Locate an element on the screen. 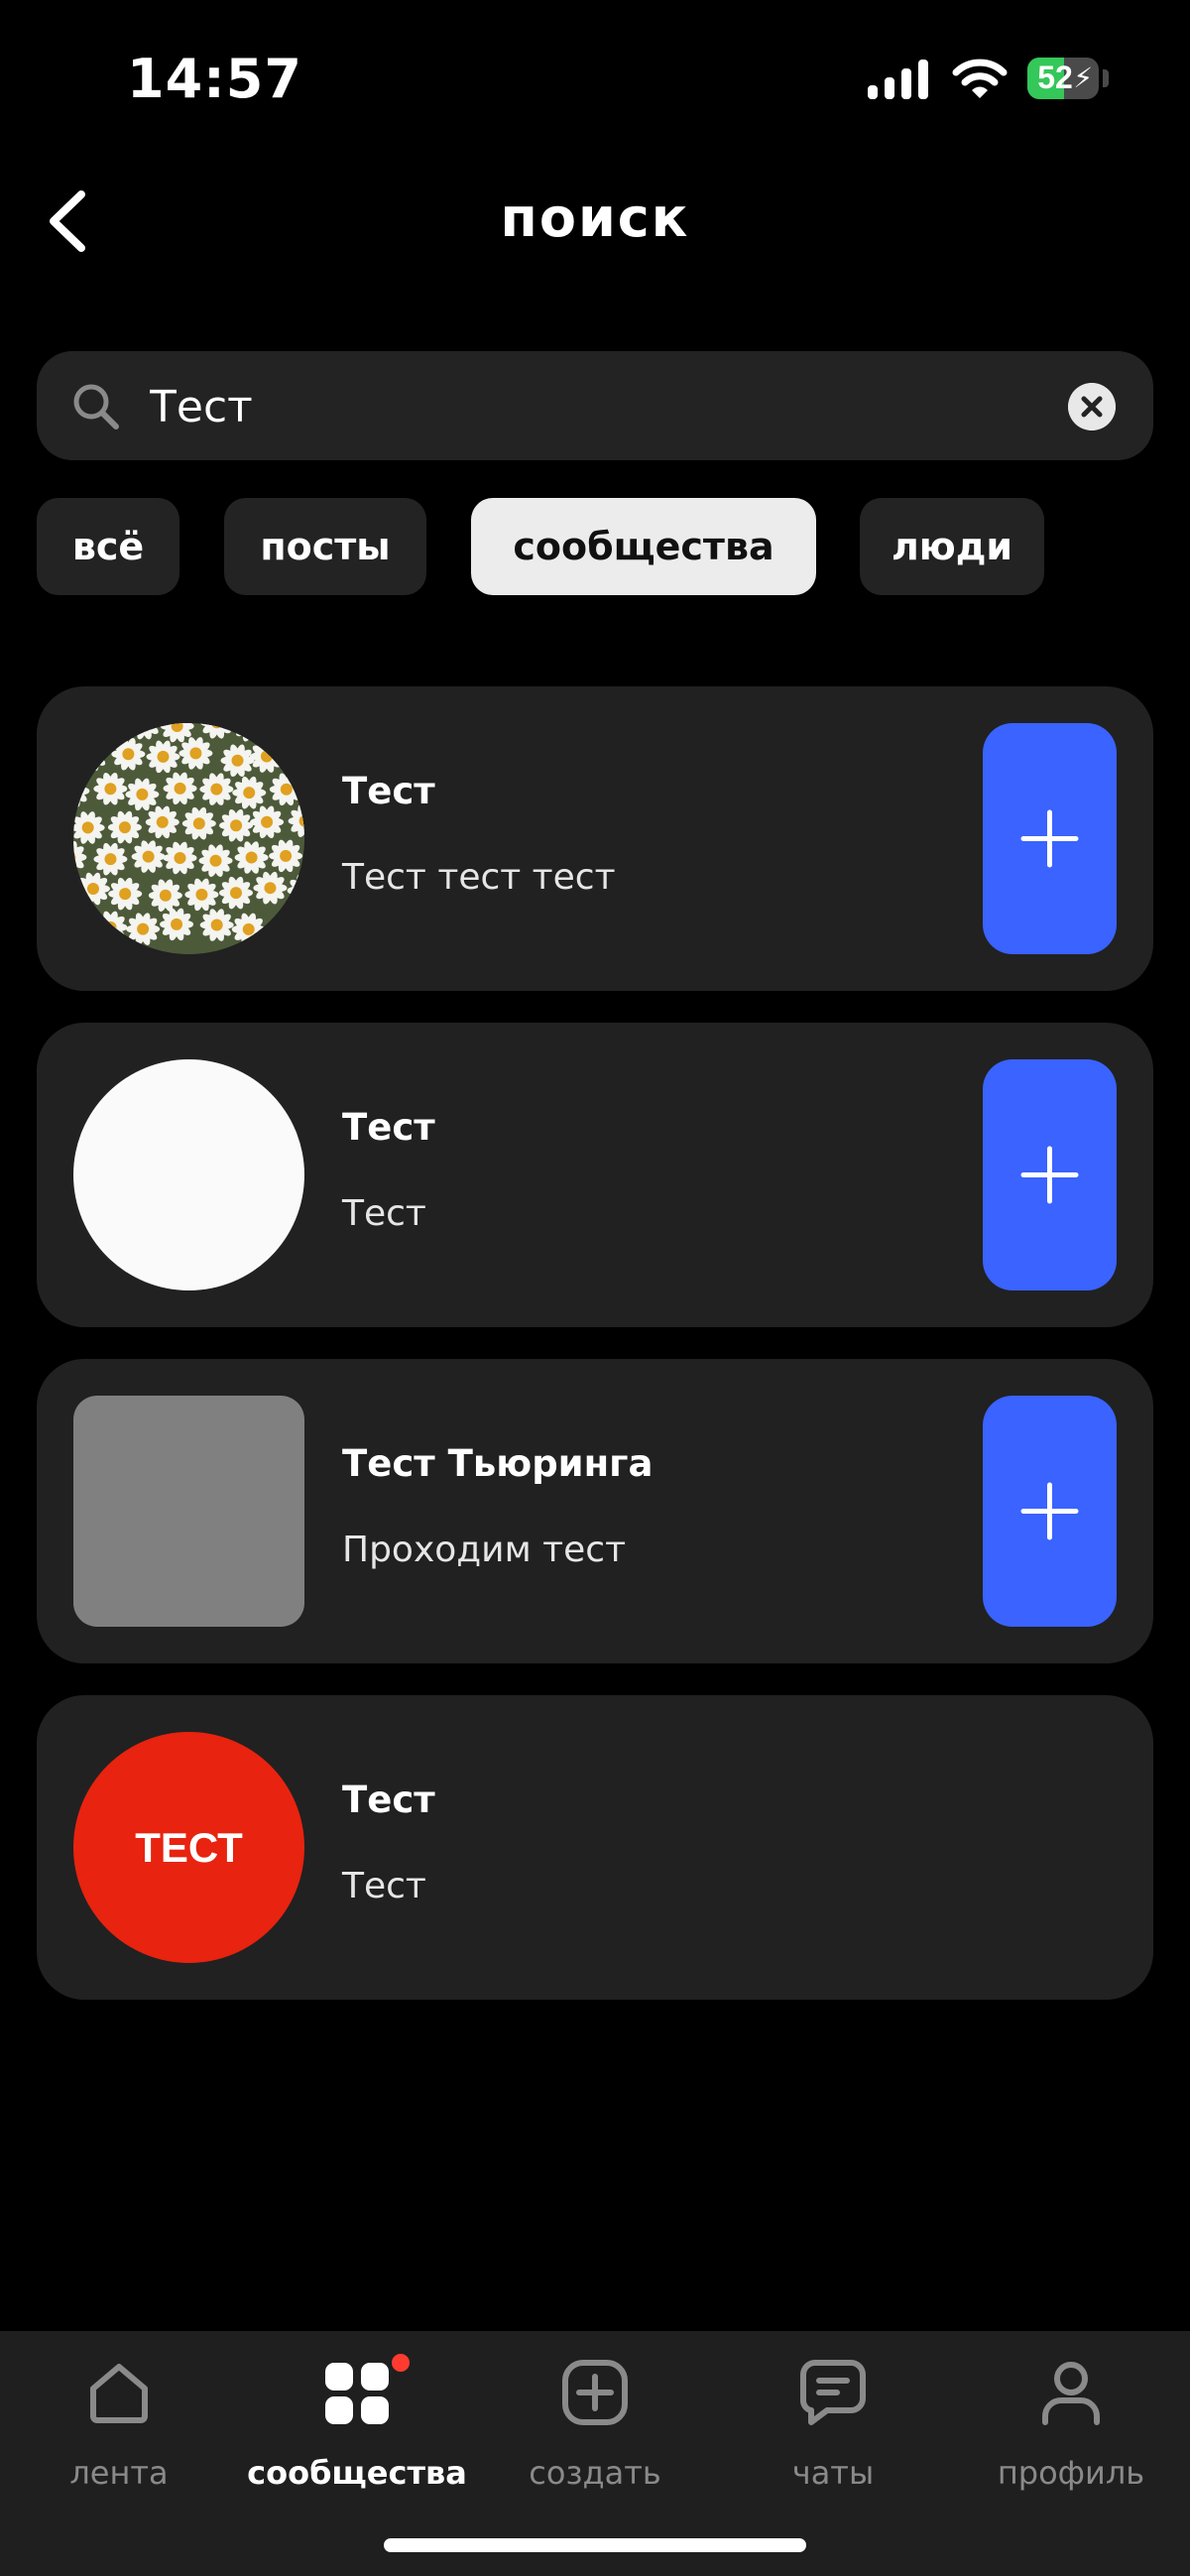  charging-bolt-icon: ⚡ is located at coordinates (1083, 77).